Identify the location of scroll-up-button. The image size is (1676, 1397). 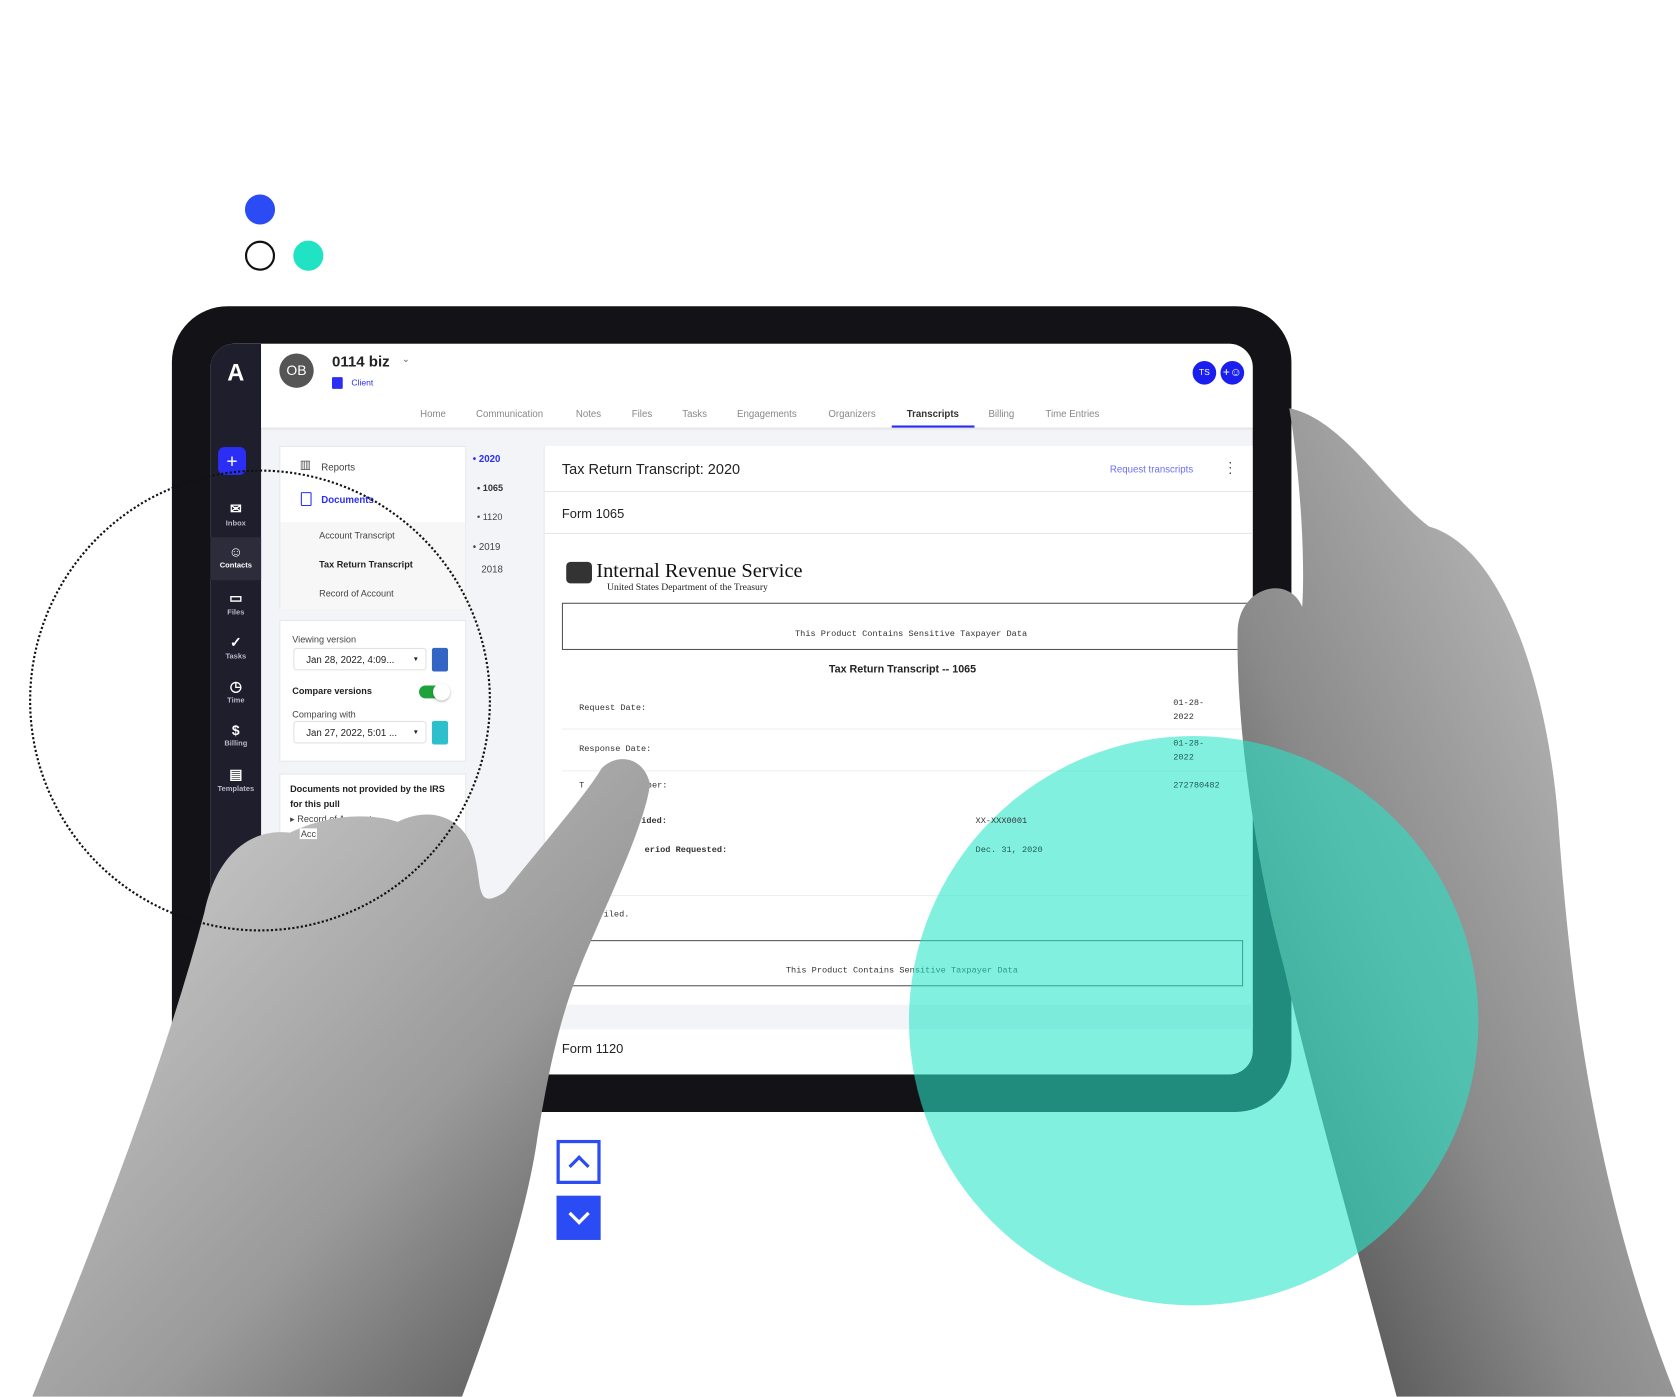
(578, 1161).